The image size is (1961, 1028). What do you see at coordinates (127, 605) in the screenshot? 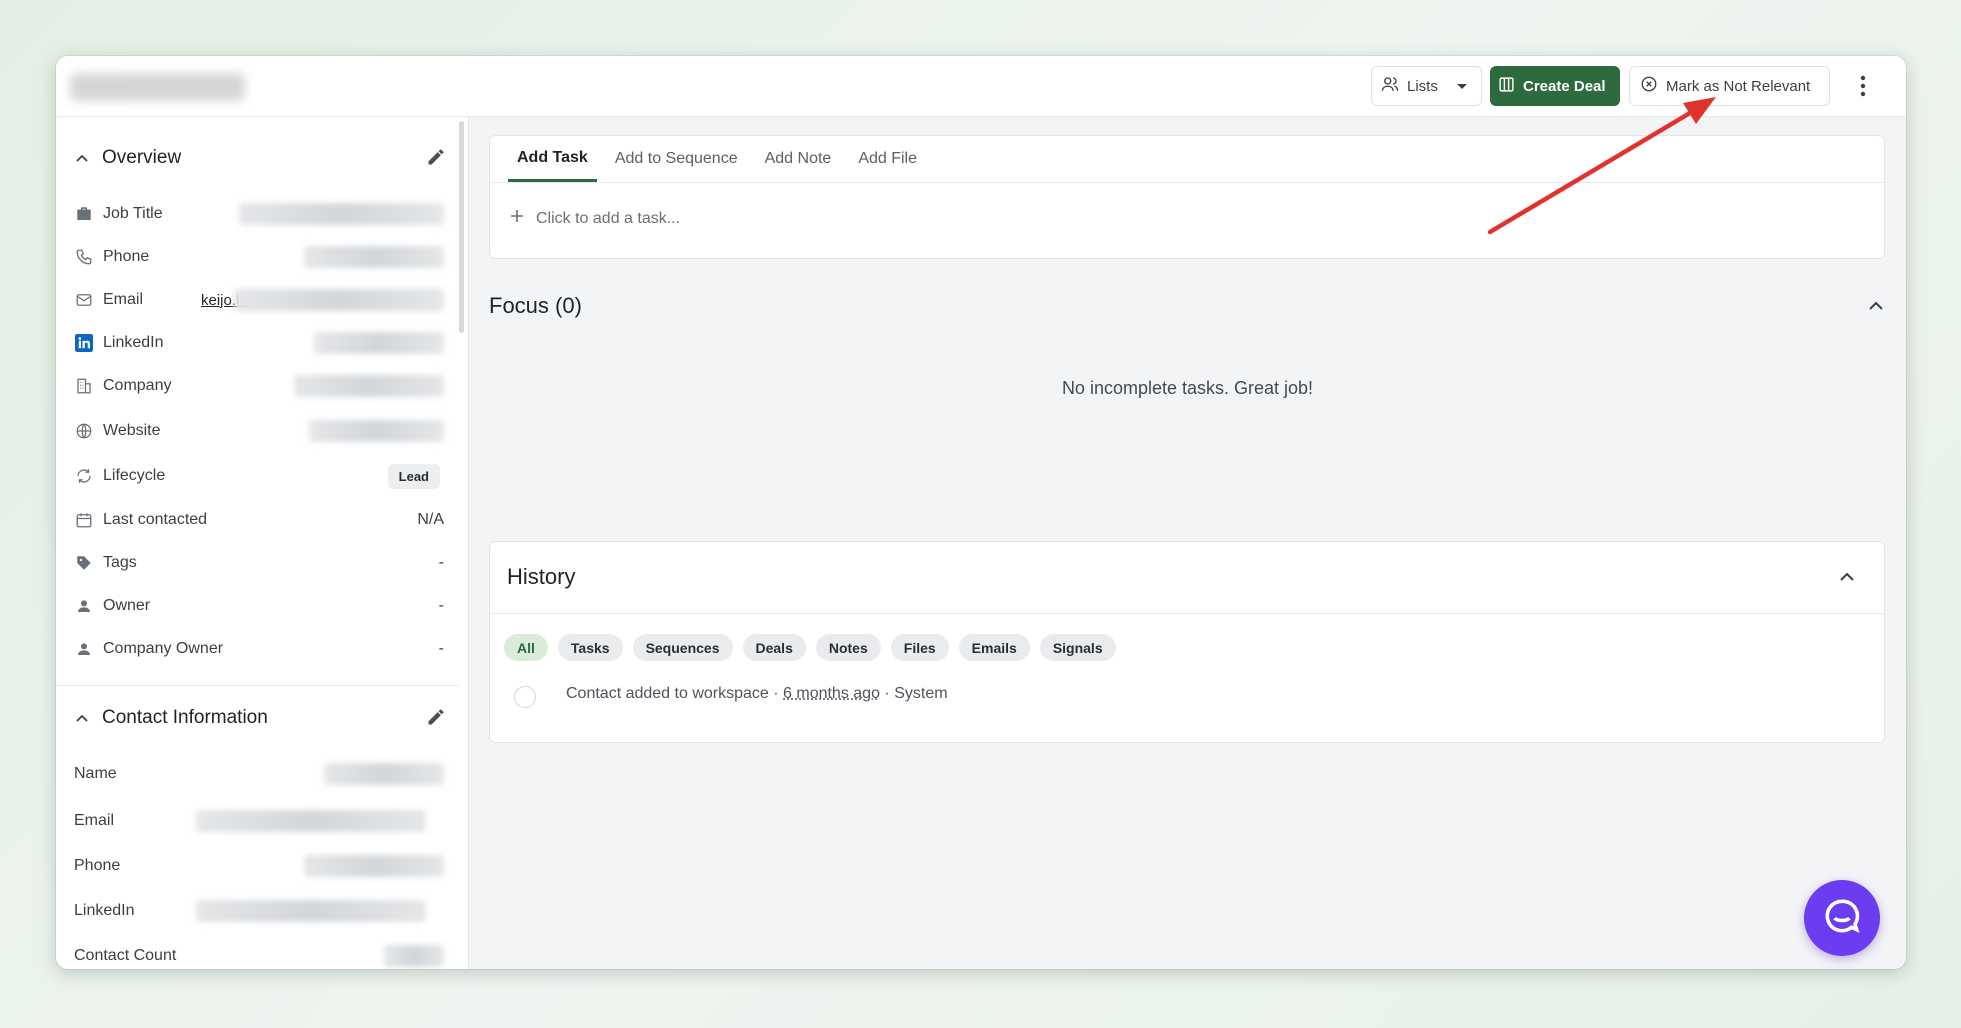
I see `owner-label: Owner` at bounding box center [127, 605].